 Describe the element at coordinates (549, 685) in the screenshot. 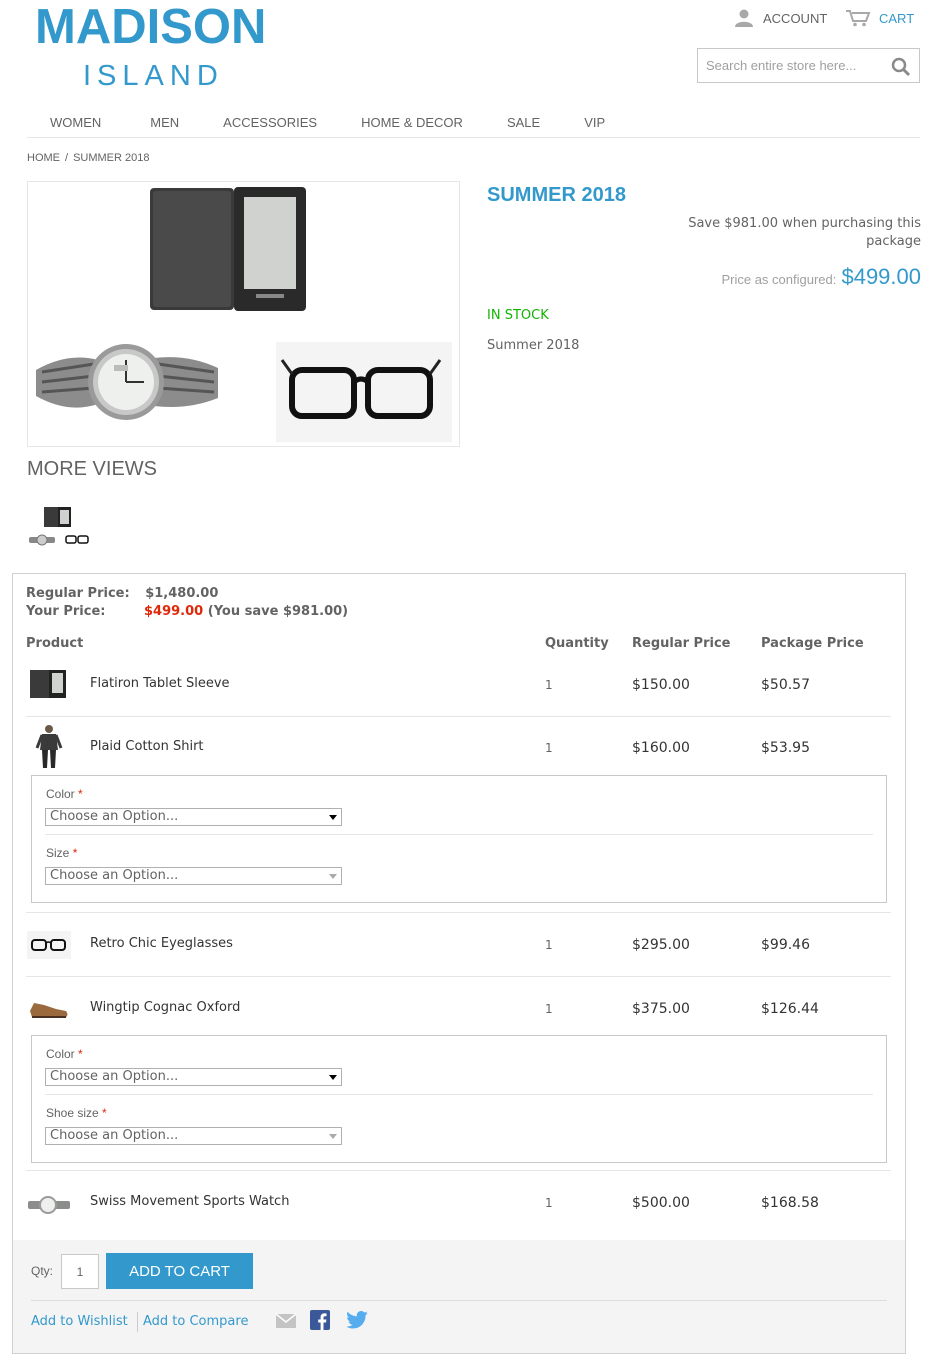

I see `row-qty-tablet: 1` at that location.